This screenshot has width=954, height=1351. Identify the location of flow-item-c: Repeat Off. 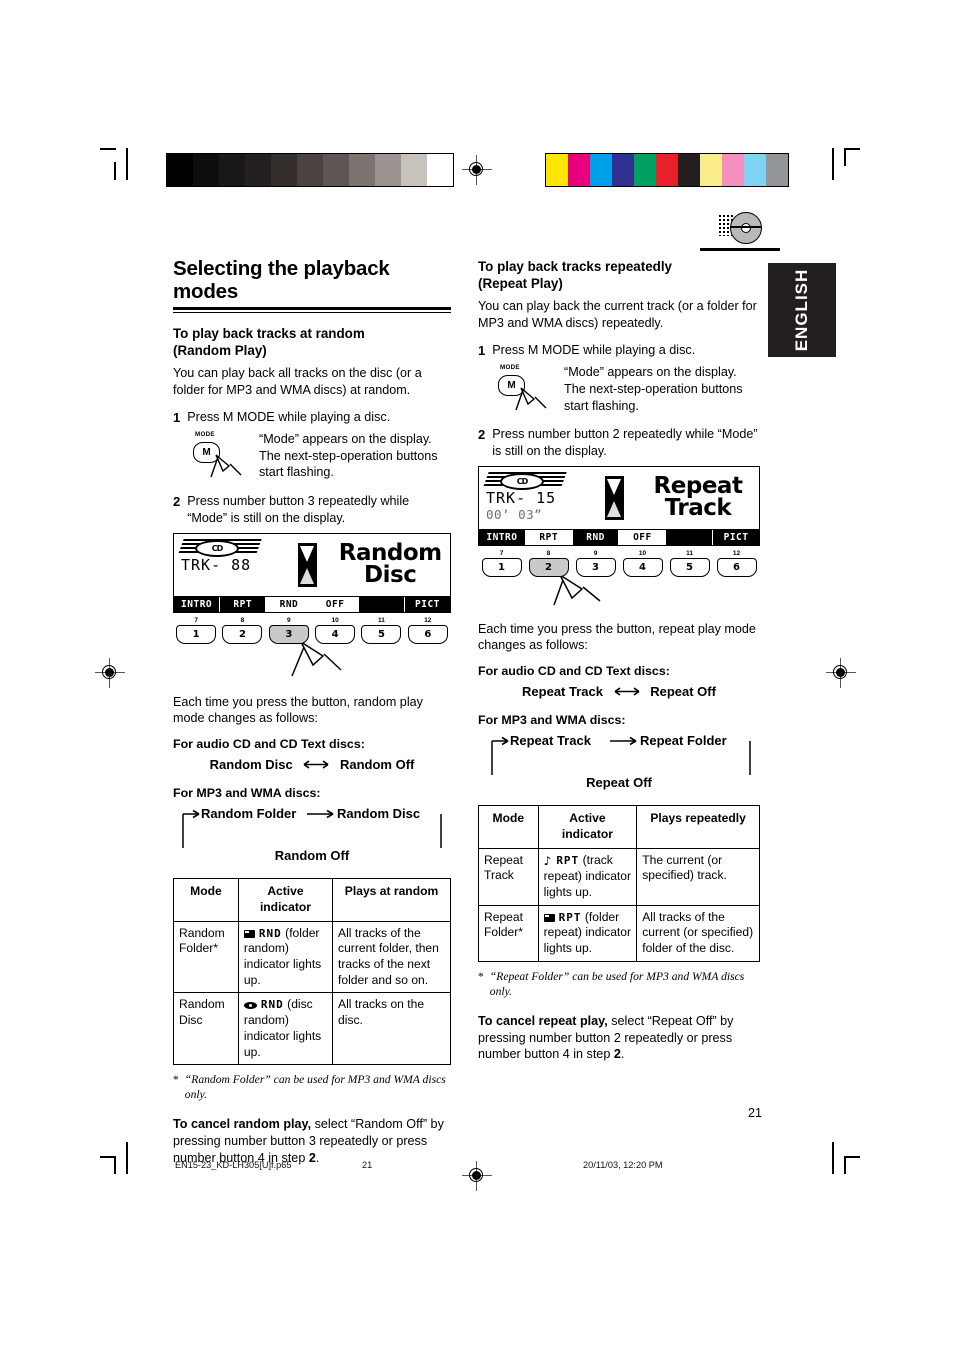
(619, 783).